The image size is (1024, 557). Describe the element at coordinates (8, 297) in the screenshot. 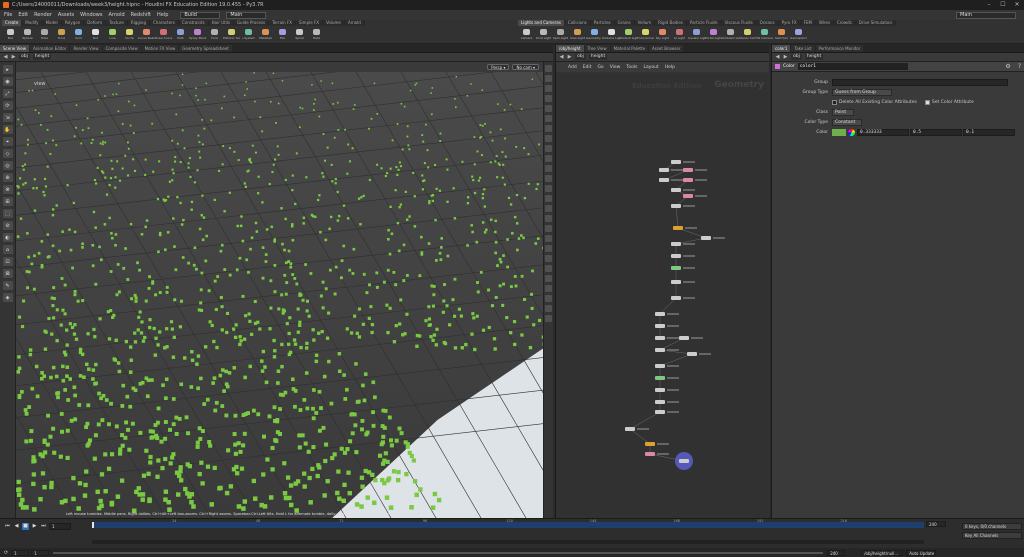

I see `viewport-tool-button: ◈` at that location.